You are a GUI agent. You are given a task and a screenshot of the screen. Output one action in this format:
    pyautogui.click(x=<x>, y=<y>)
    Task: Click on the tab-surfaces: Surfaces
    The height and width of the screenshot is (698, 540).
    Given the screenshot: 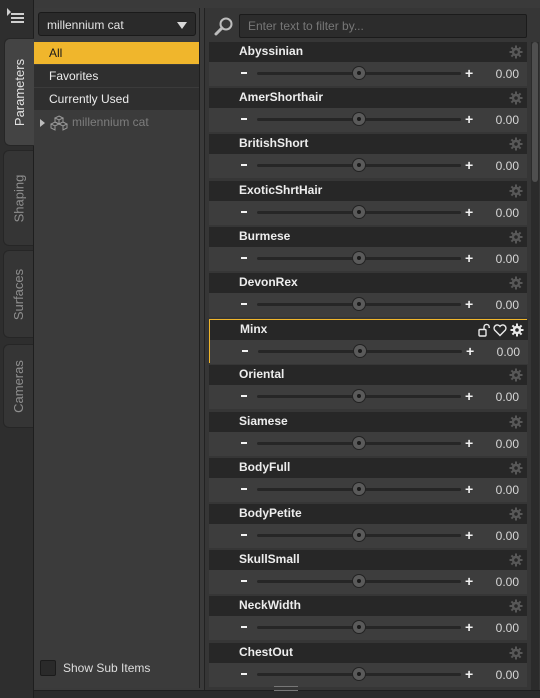 What is the action you would take?
    pyautogui.click(x=18, y=294)
    